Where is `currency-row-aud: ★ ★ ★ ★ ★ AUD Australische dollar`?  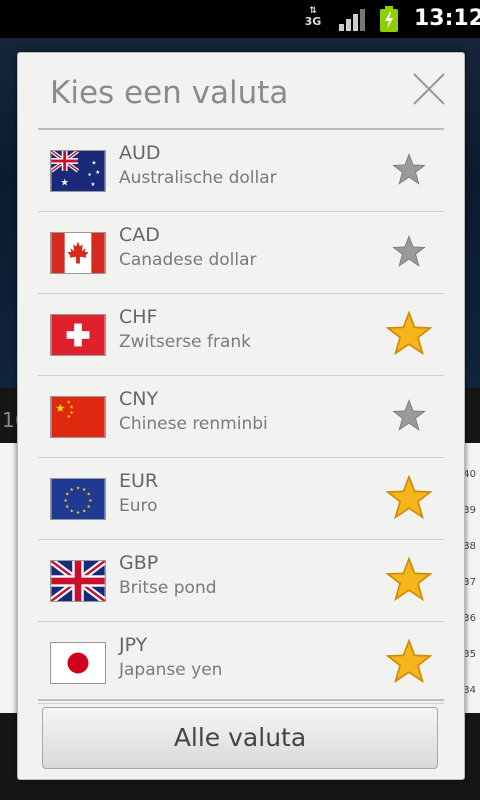
currency-row-aud: ★ ★ ★ ★ ★ AUD Australische dollar is located at coordinates (241, 171).